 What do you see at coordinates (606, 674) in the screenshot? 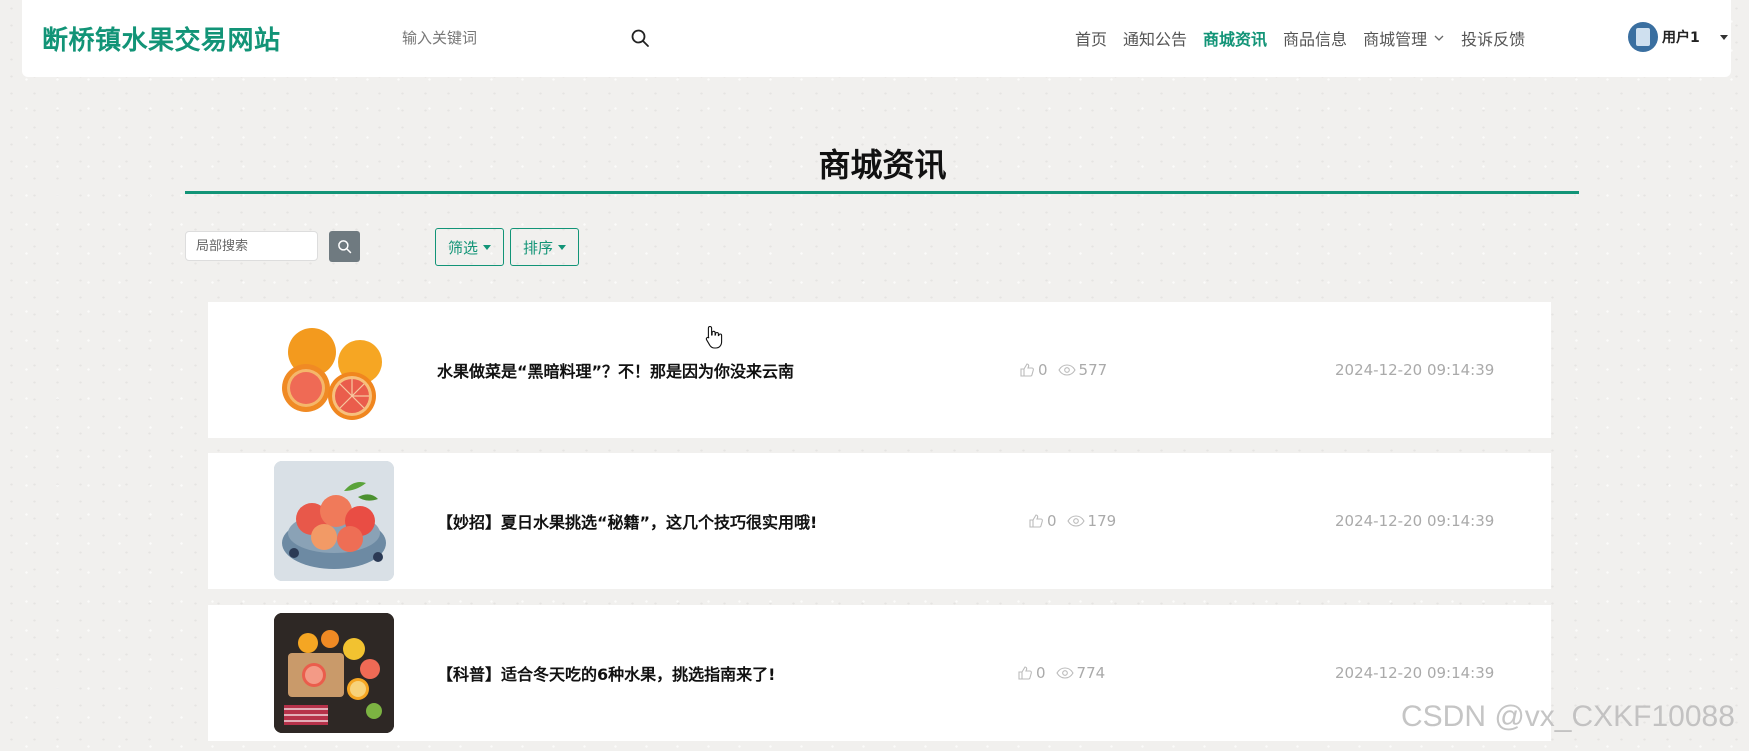
I see `news-title: 【科普】适合冬天吃的6种水果，挑选指南来了!` at bounding box center [606, 674].